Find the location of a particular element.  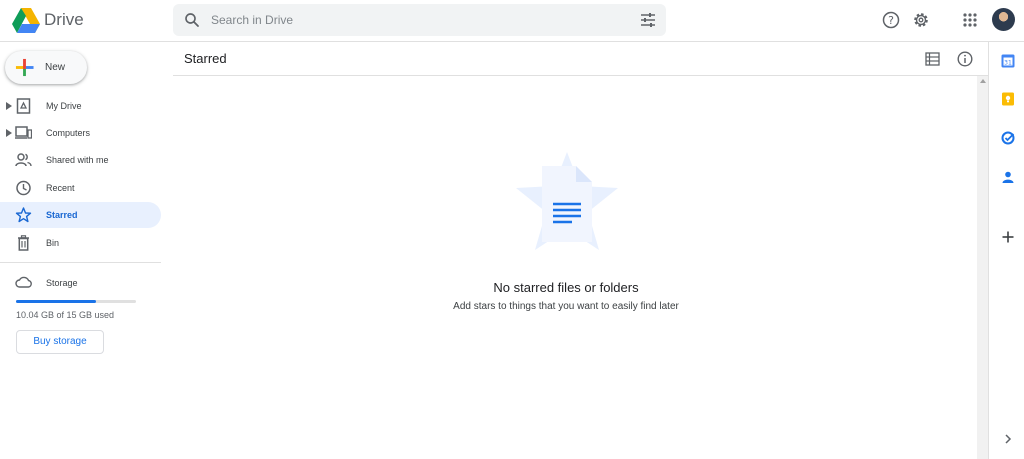

sidebar-item-label: Recent is located at coordinates (60, 188).